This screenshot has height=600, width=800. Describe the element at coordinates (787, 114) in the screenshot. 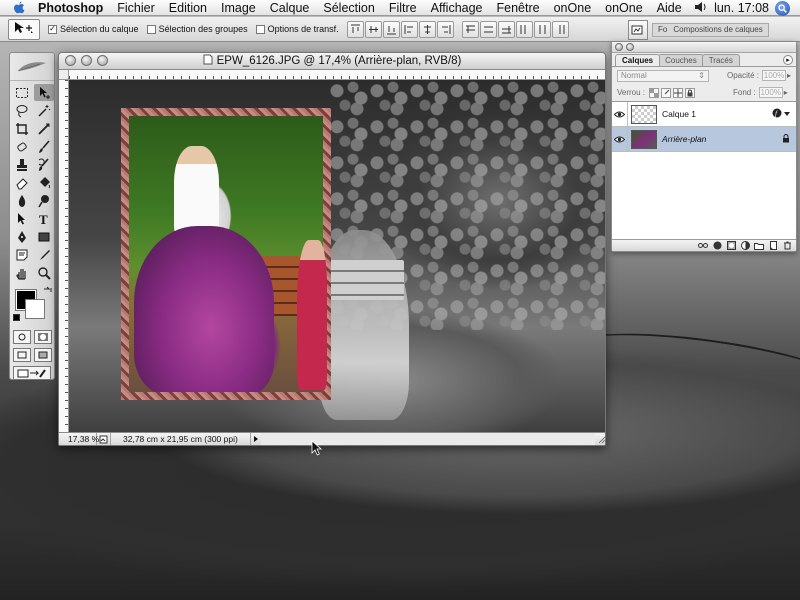

I see `effects-expand-icon` at that location.